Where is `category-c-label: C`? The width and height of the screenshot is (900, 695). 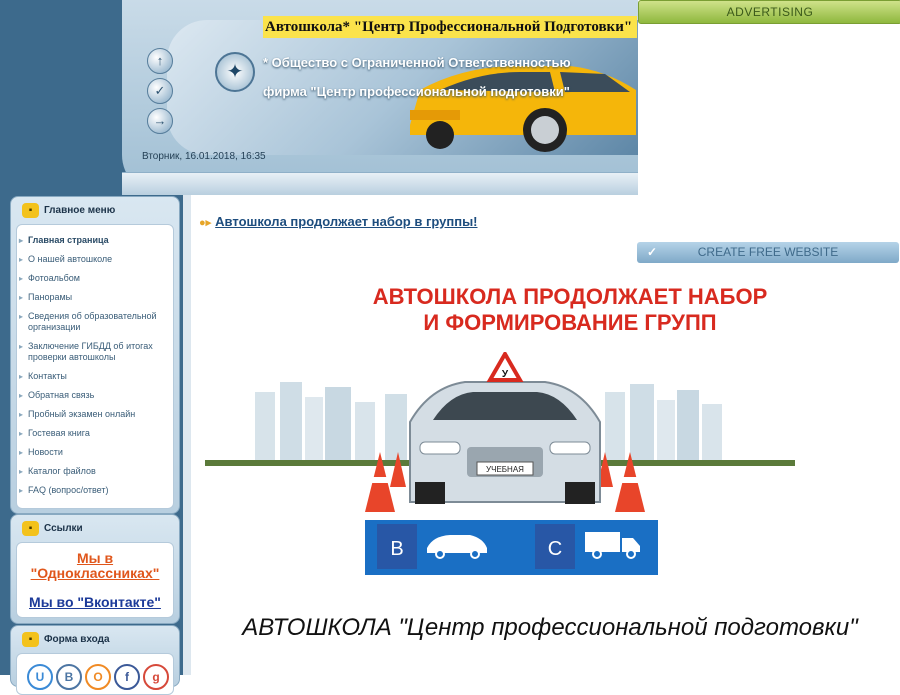
category-c-label: C is located at coordinates (555, 549).